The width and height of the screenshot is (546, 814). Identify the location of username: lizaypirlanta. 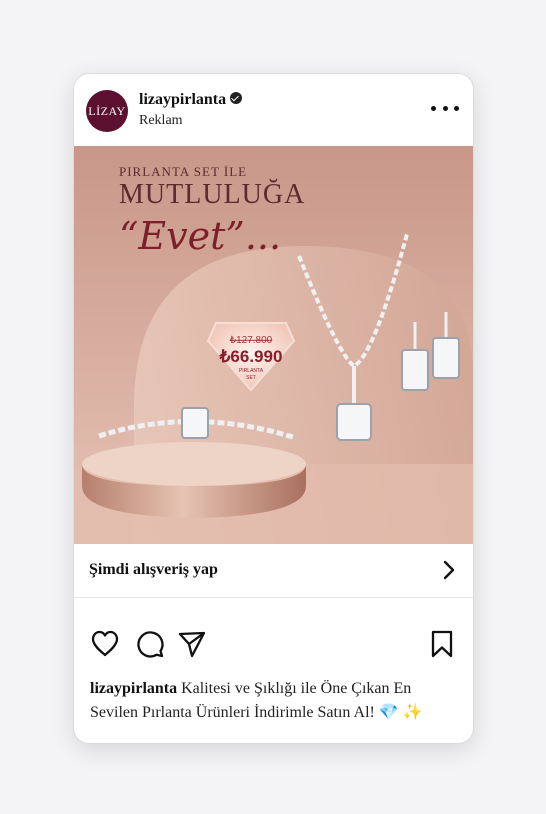
(191, 100).